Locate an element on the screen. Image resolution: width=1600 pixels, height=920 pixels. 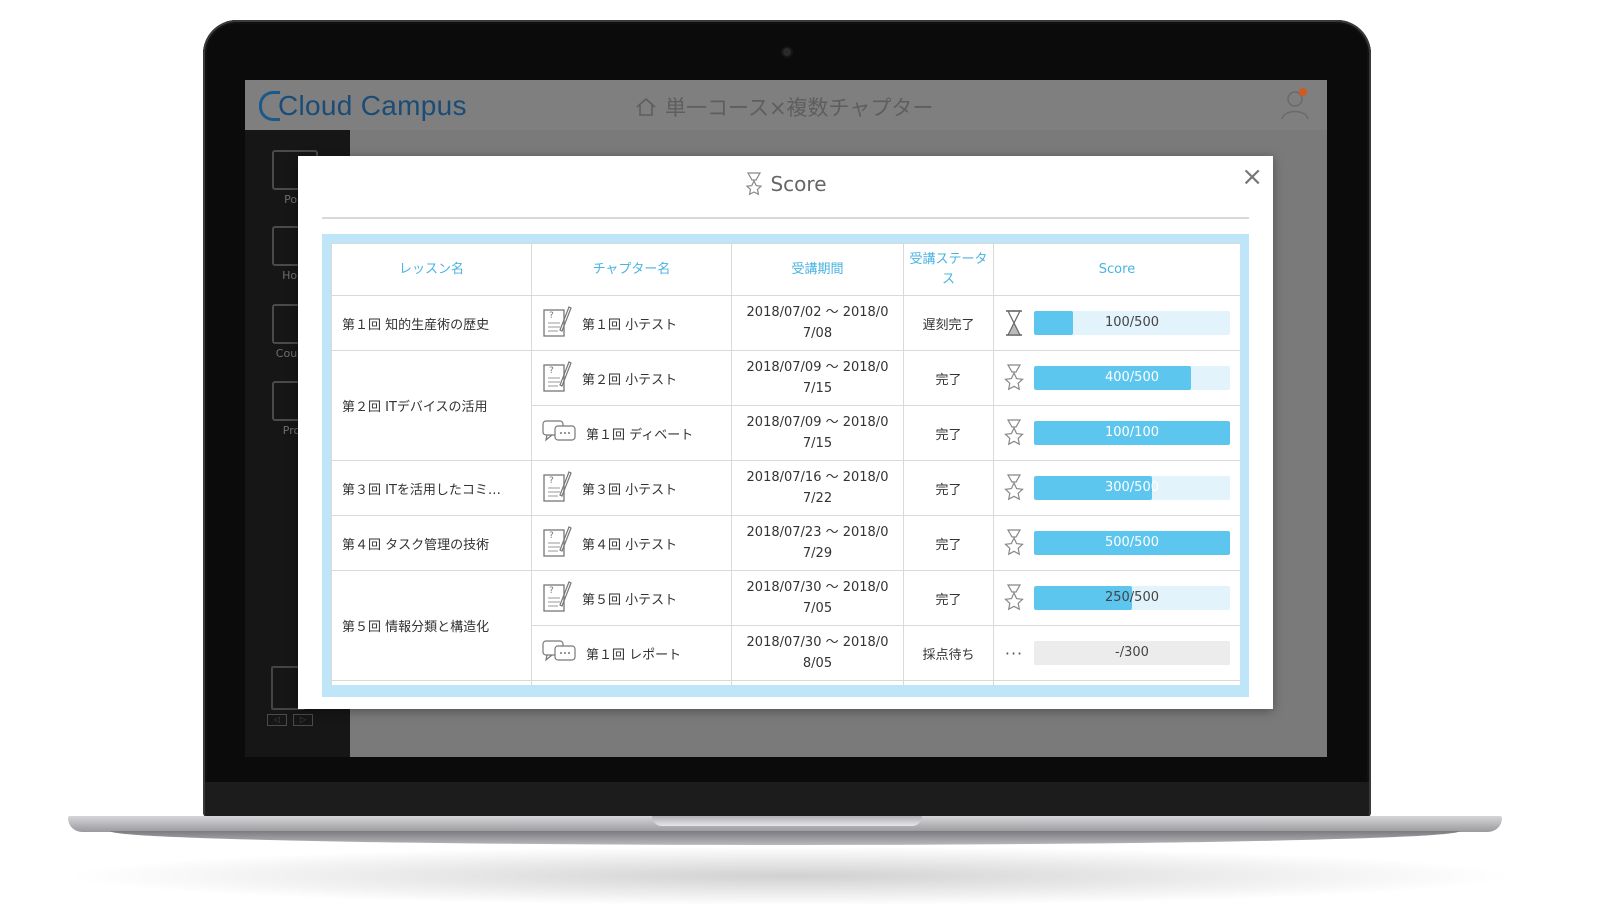
score-cell: 250/500 is located at coordinates (1116, 598).